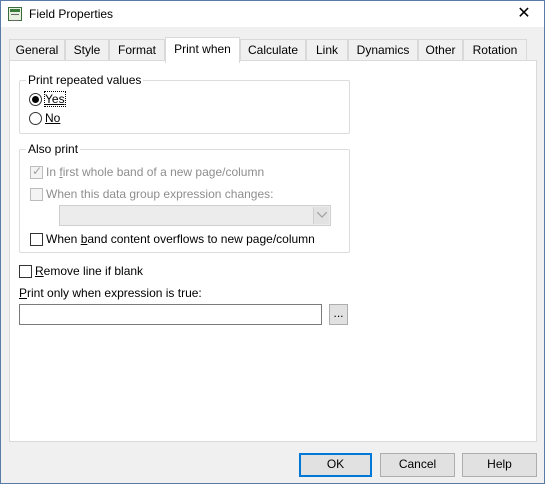 This screenshot has width=545, height=484. I want to click on window-title: Field Properties, so click(71, 14).